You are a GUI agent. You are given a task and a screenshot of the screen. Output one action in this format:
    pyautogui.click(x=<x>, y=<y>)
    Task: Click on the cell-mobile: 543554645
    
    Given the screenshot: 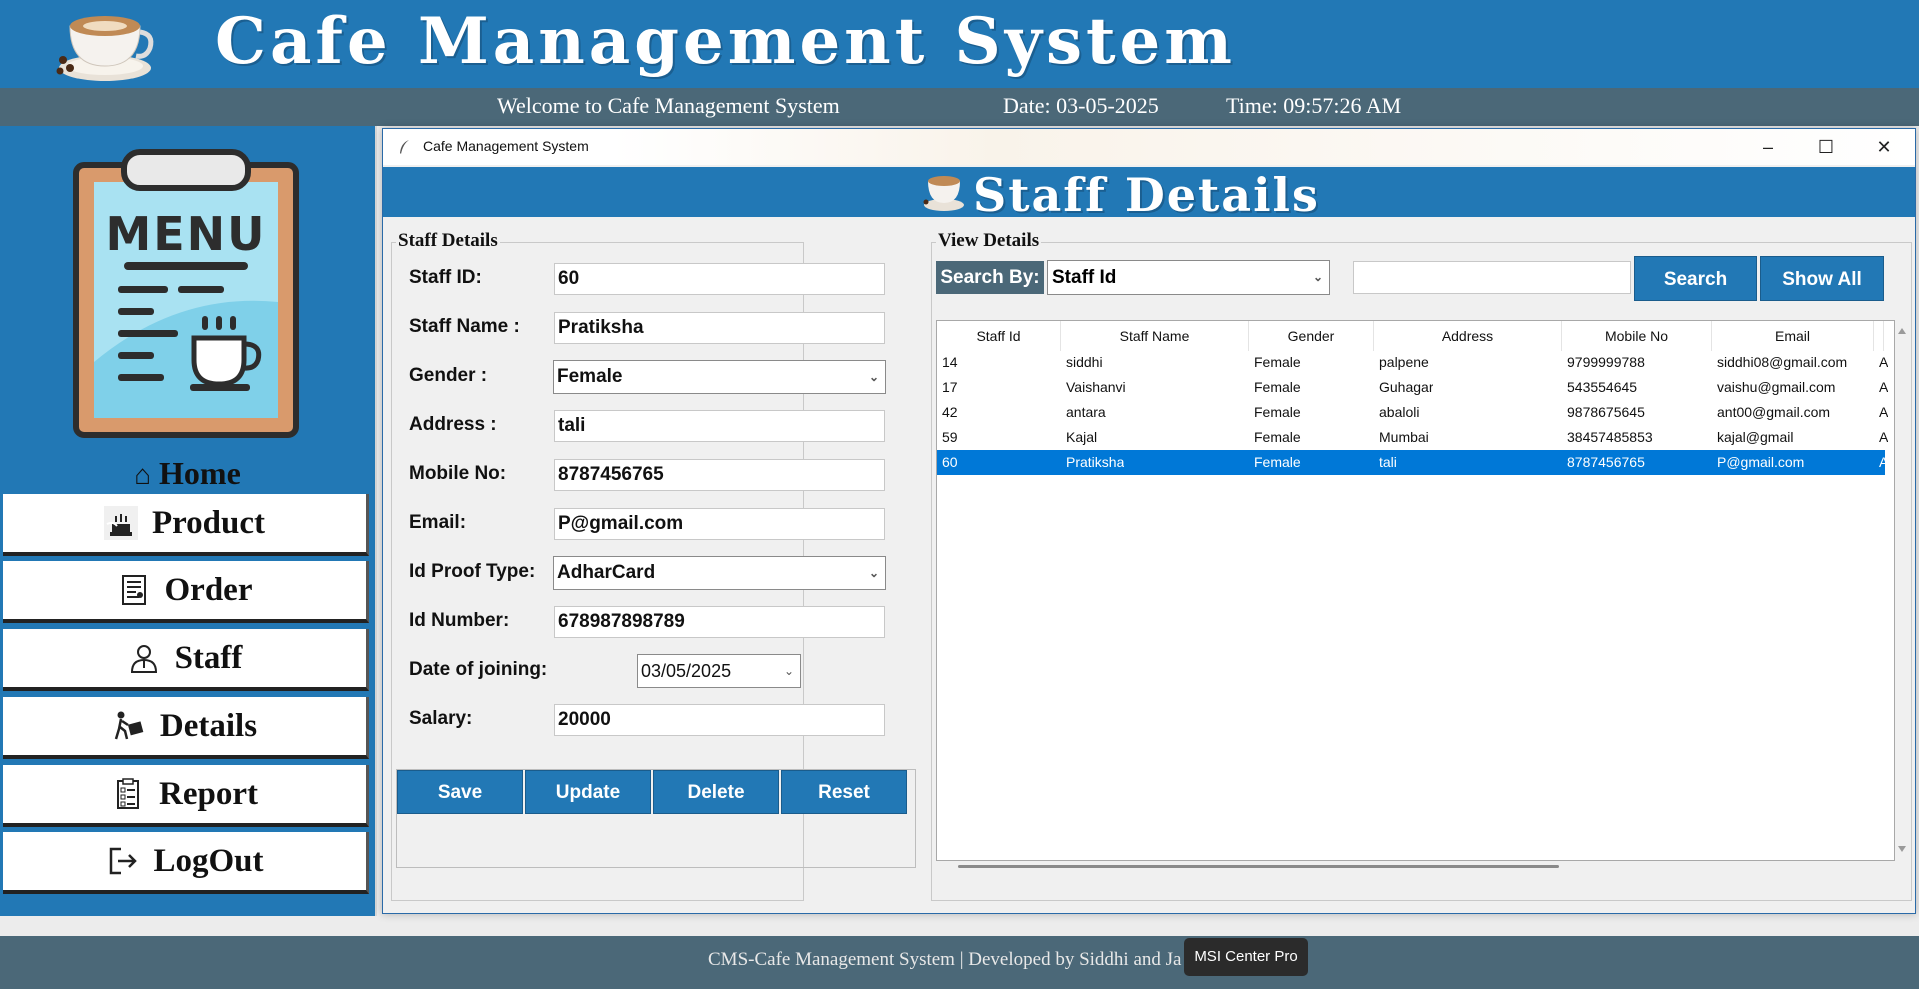 What is the action you would take?
    pyautogui.click(x=1602, y=387)
    